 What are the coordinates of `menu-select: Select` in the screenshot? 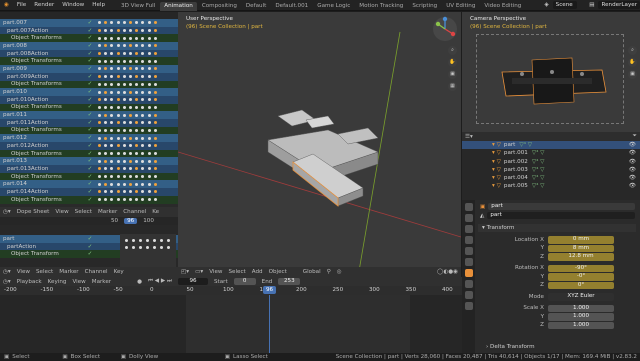 It's located at (236, 272).